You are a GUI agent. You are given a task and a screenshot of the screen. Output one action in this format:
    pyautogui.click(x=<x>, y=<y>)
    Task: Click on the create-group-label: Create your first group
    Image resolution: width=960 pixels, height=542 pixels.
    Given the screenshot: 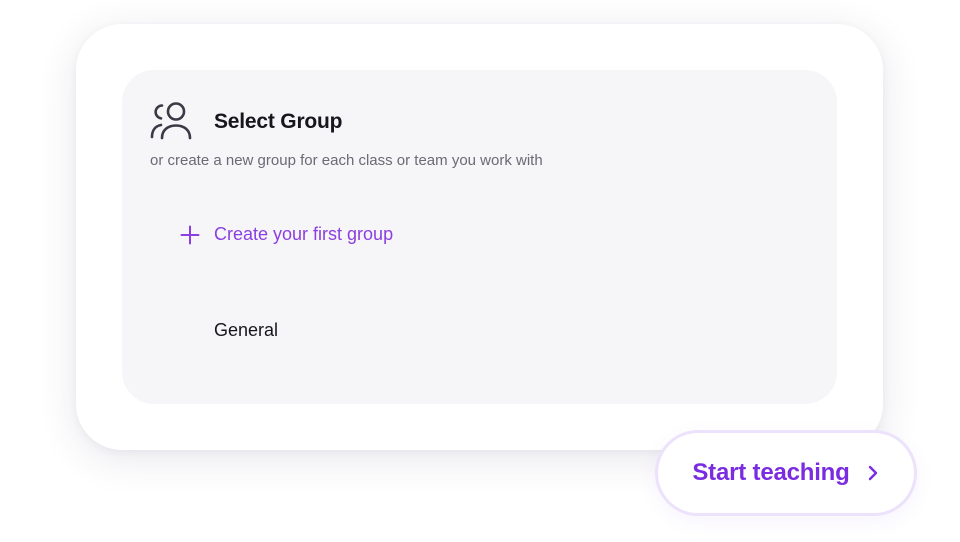 What is the action you would take?
    pyautogui.click(x=304, y=234)
    